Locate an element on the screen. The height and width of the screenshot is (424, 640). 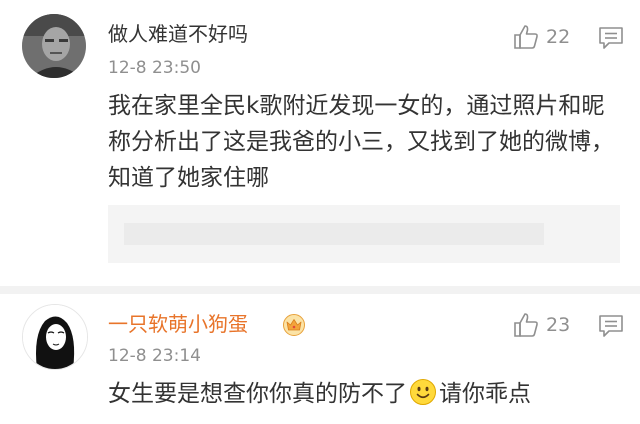
username: 一只软萌小狗蛋 is located at coordinates (178, 324).